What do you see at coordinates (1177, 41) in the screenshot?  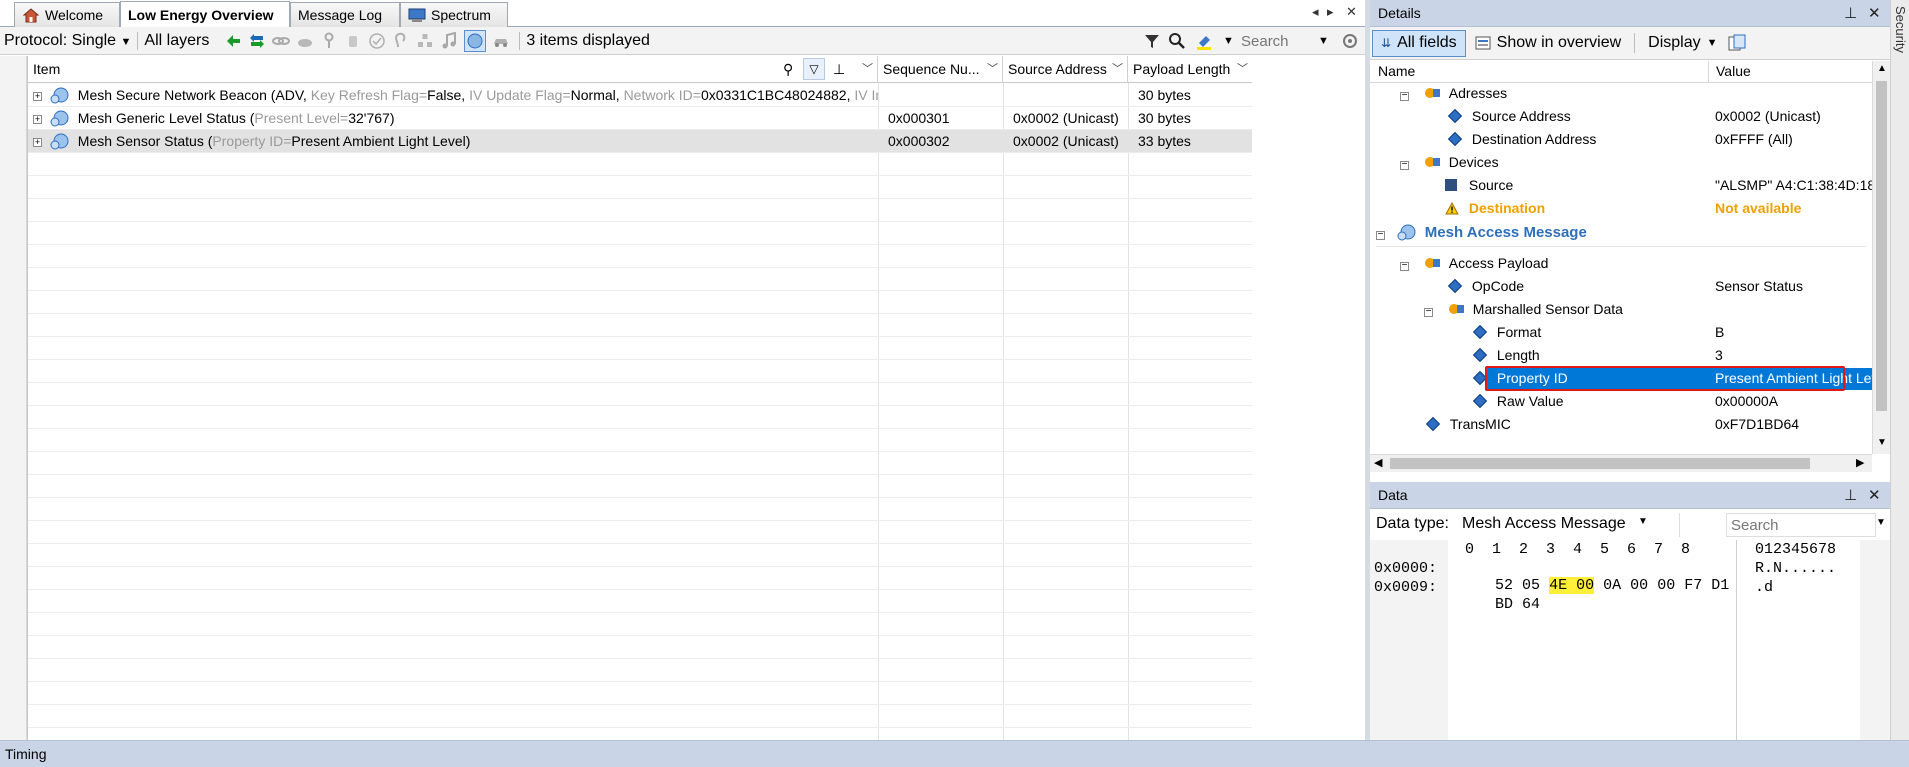 I see `search-icon` at bounding box center [1177, 41].